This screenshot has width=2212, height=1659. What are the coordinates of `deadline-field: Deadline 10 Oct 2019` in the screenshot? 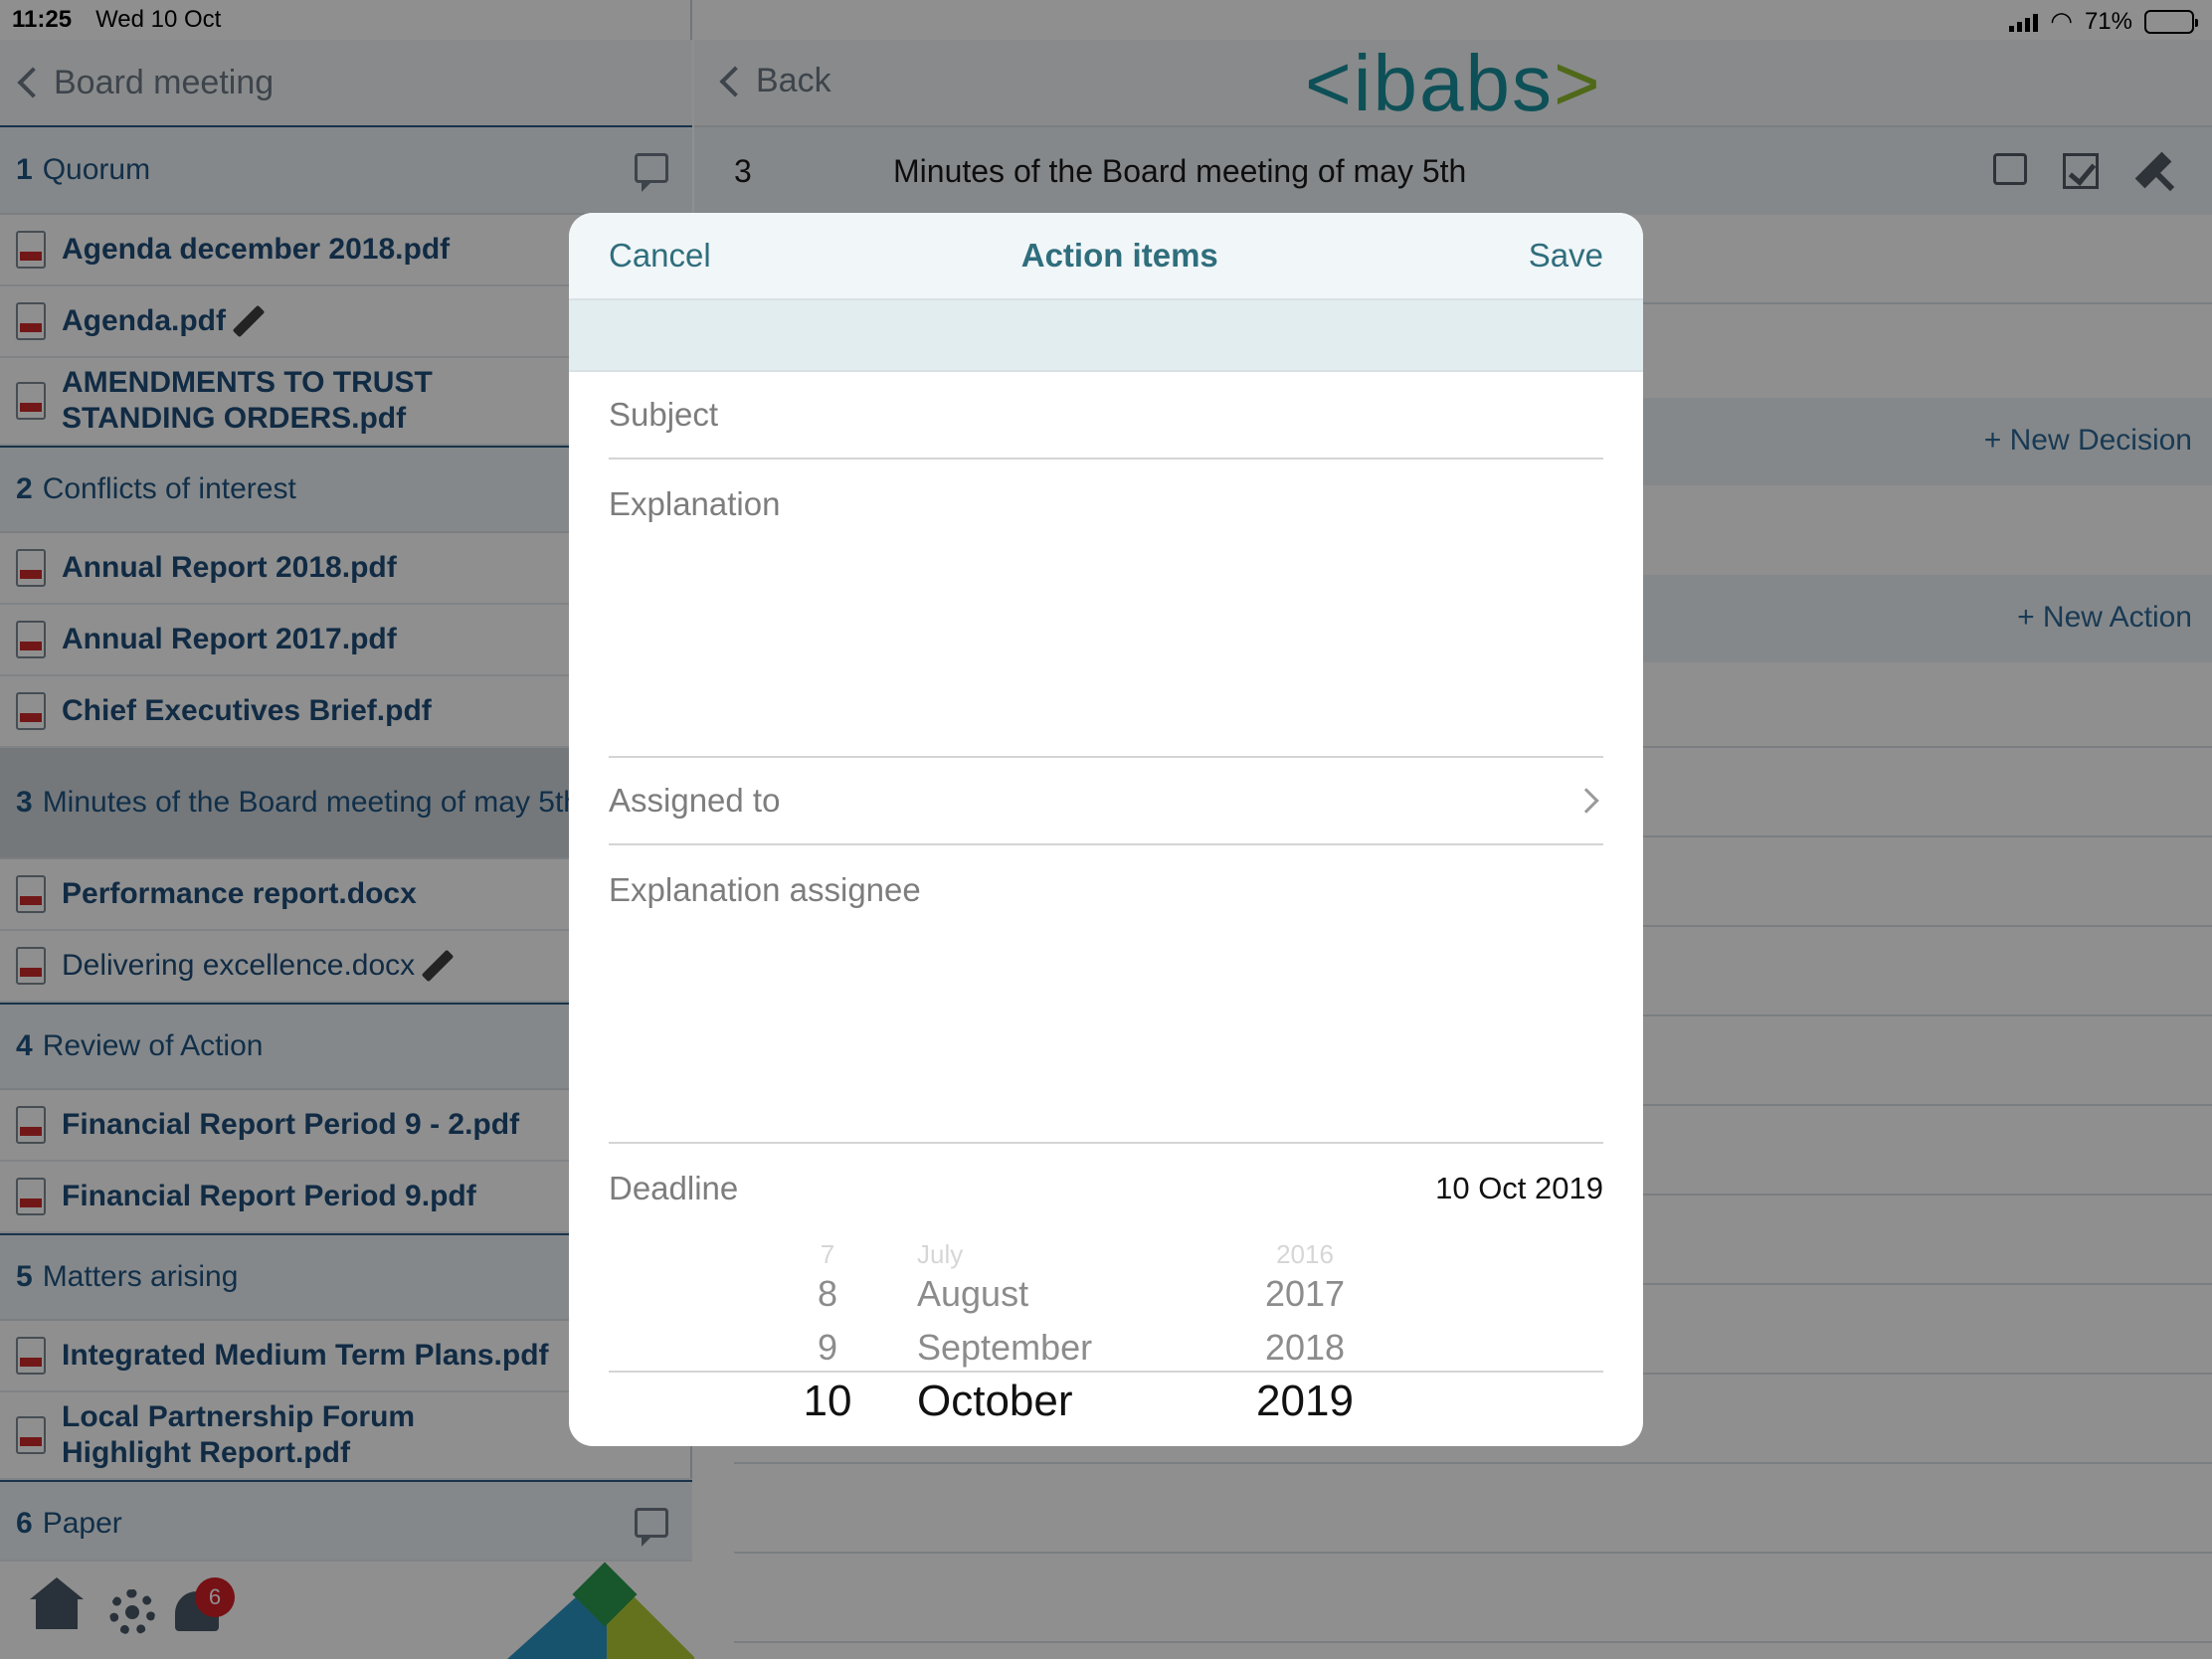 It's located at (1106, 1188).